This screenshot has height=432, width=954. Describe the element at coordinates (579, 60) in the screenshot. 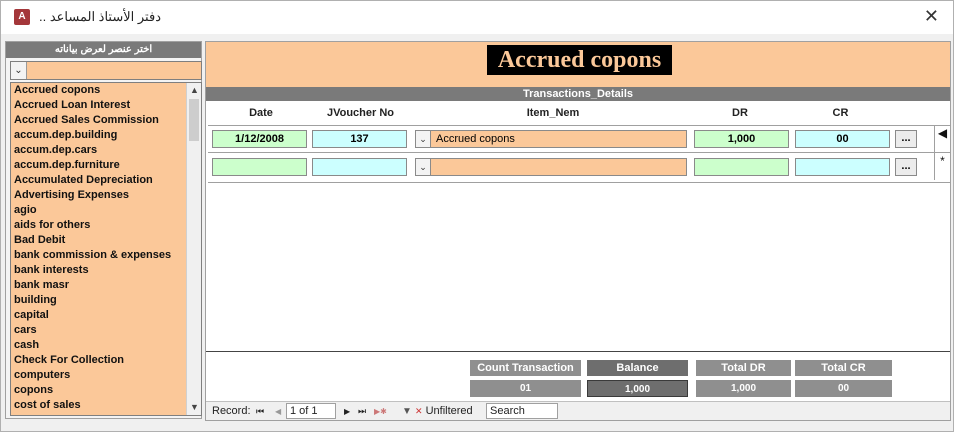

I see `form-title: Accrued copons` at that location.